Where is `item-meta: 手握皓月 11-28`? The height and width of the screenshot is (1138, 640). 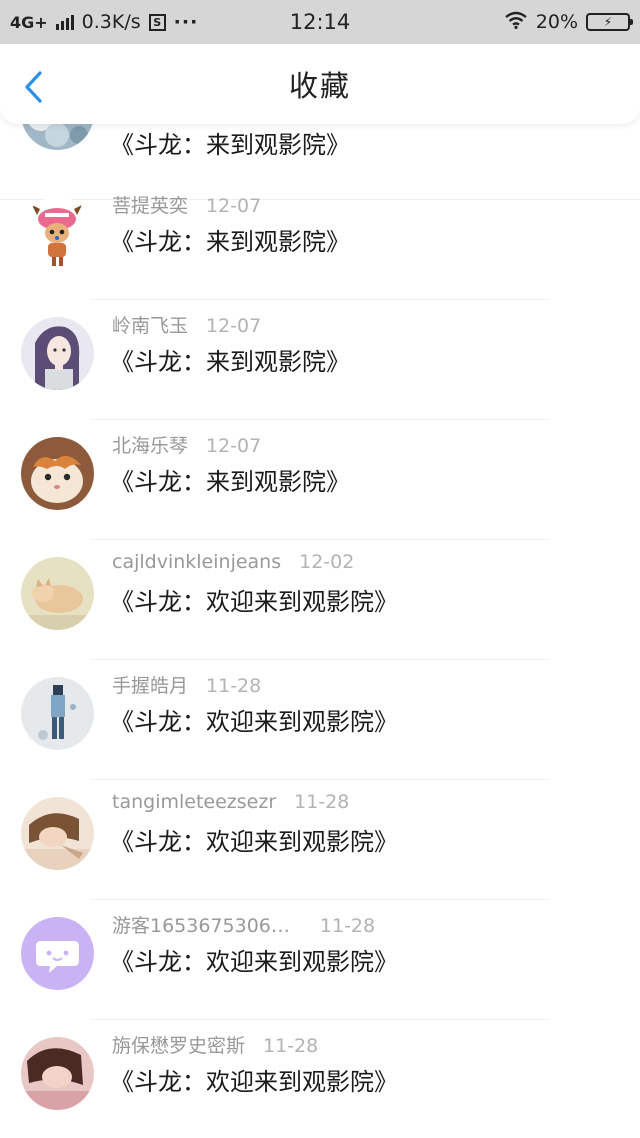
item-meta: 手握皓月 11-28 is located at coordinates (186, 684).